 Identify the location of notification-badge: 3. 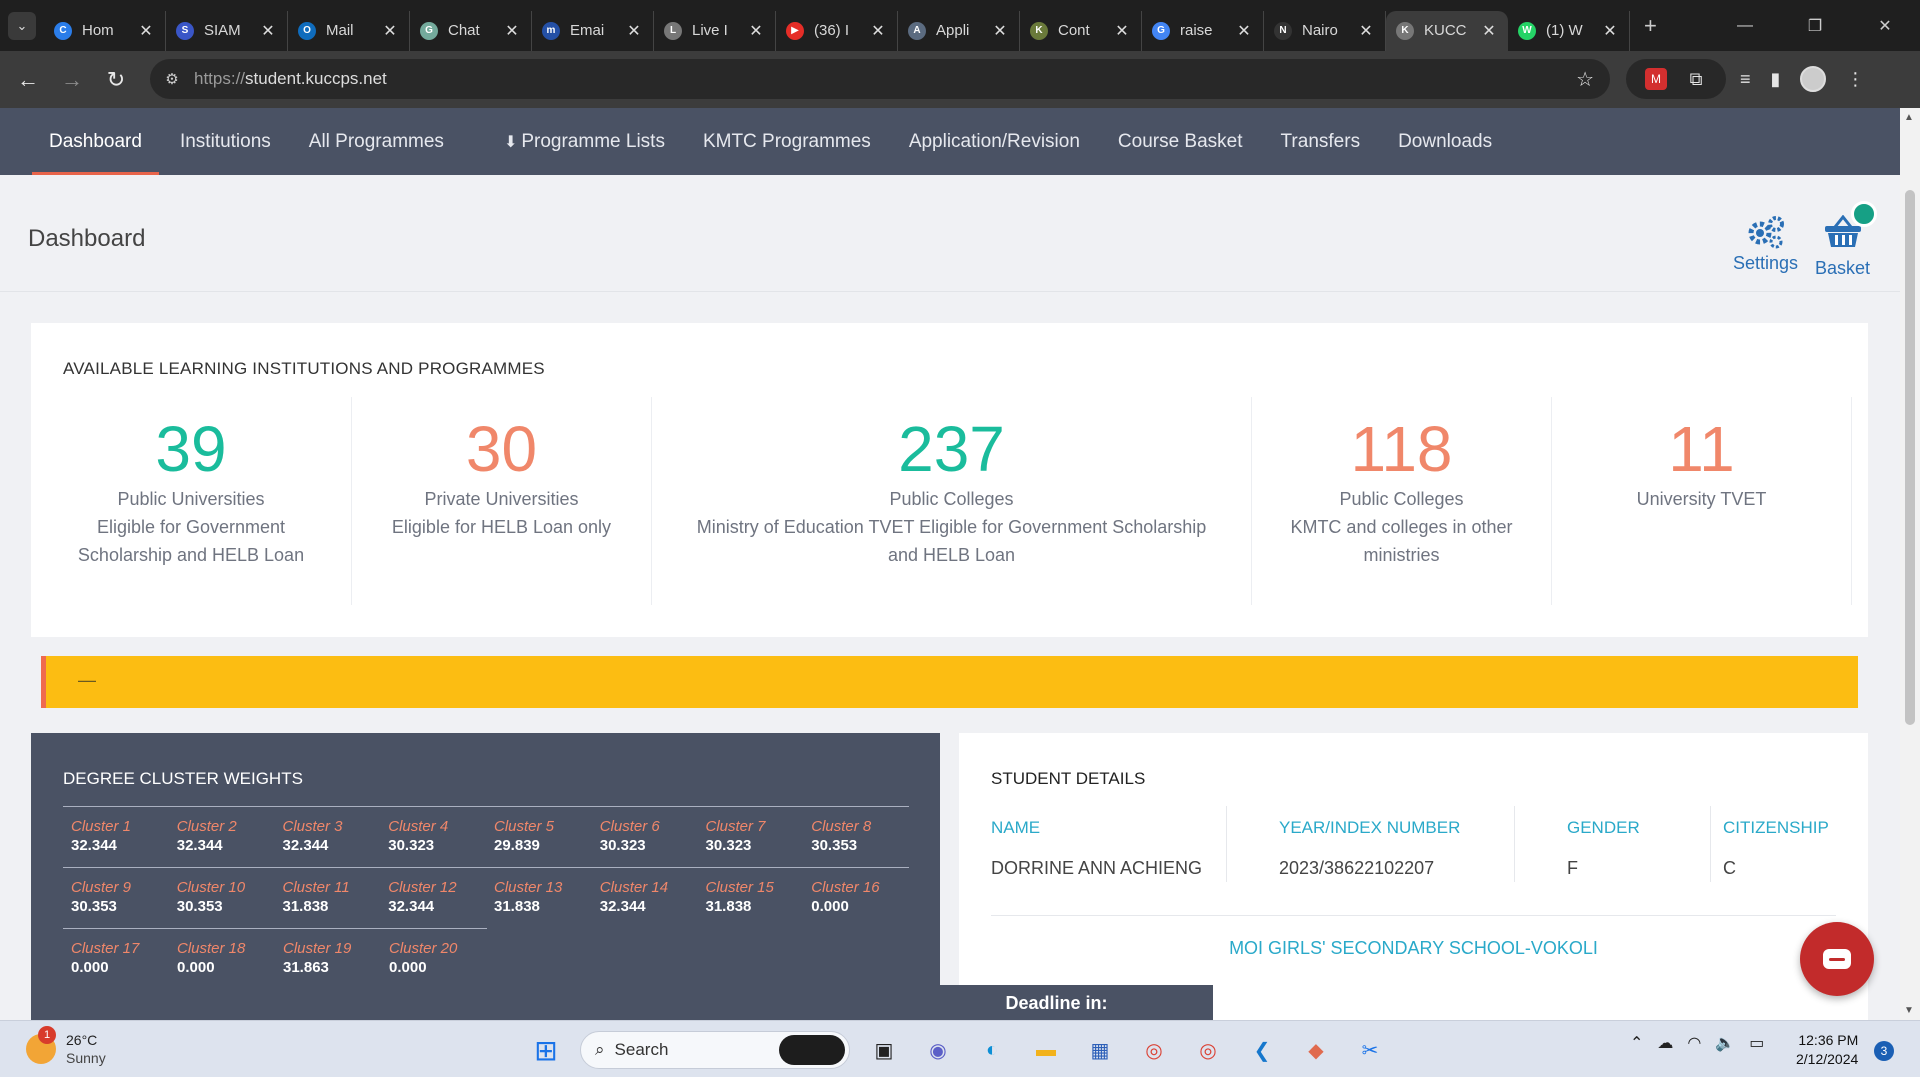
(1884, 1051).